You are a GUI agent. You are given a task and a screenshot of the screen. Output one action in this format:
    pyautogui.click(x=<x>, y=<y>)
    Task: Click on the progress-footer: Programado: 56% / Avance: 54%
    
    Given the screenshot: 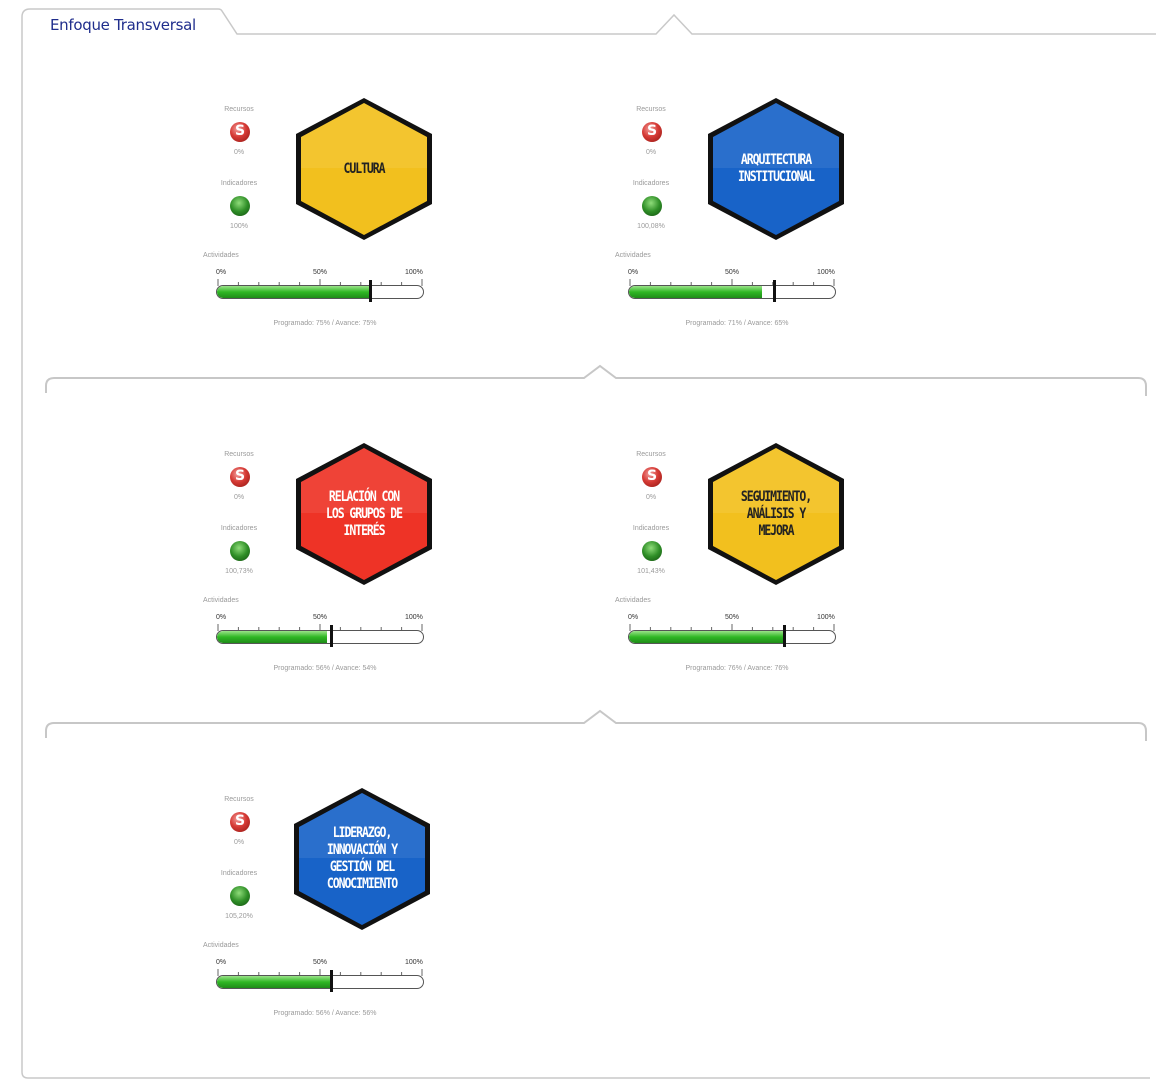 What is the action you would take?
    pyautogui.click(x=325, y=668)
    